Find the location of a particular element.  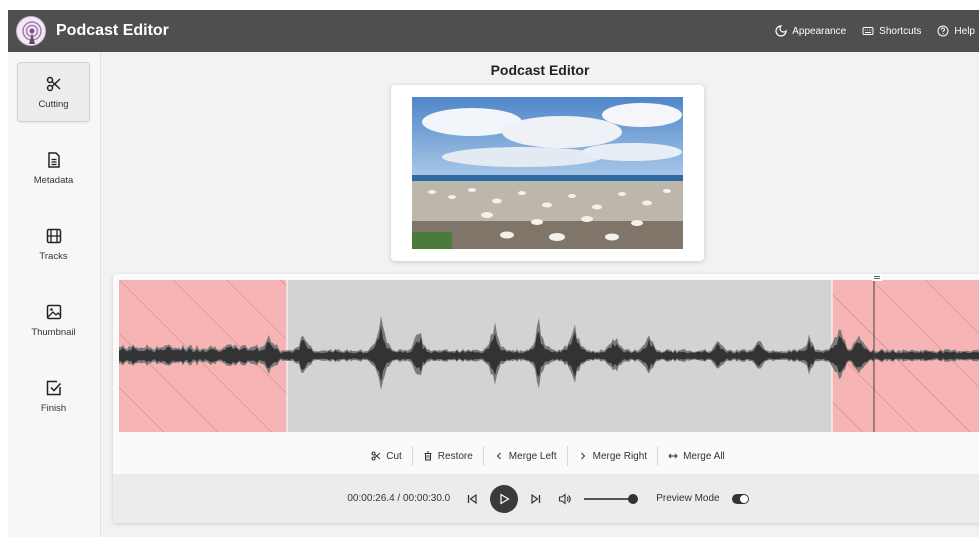

help-circle-icon is located at coordinates (943, 31).